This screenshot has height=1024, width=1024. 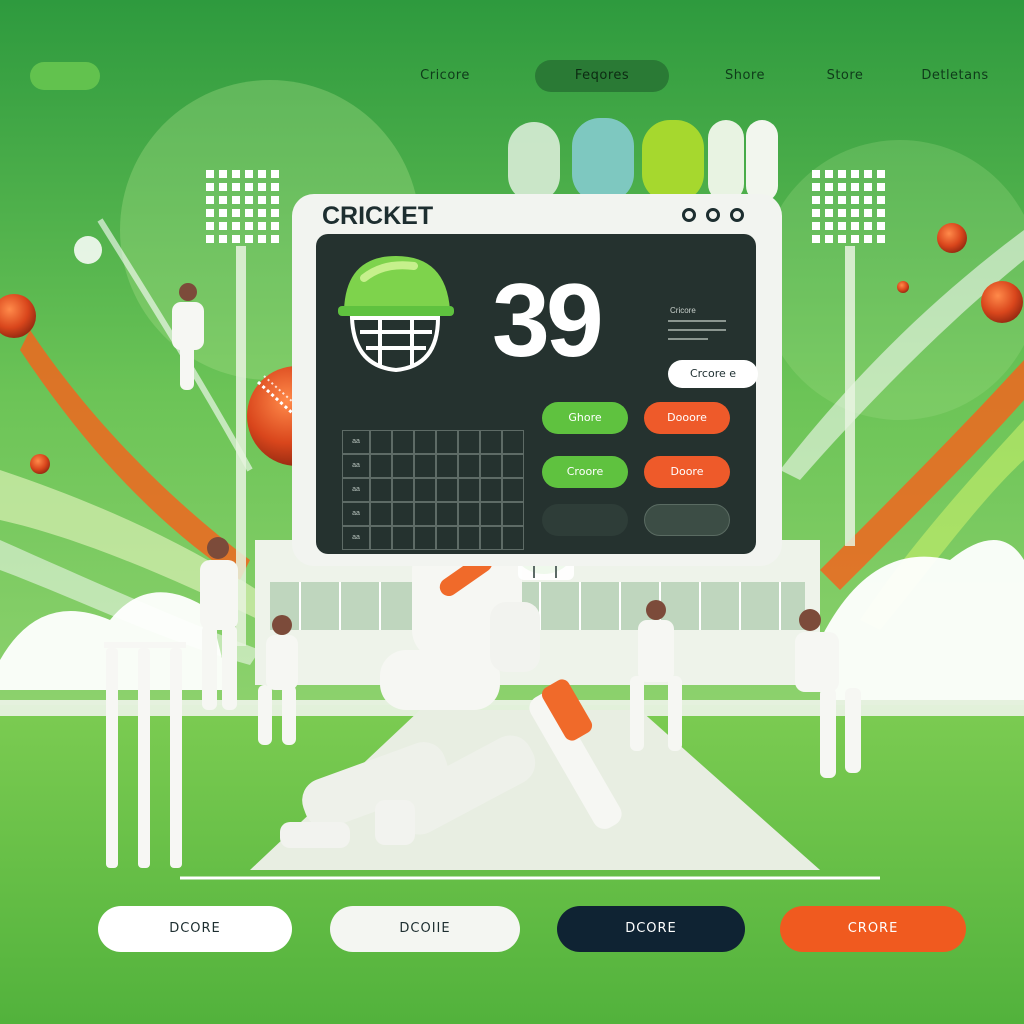 I want to click on screen-button-croore: Croore, so click(x=585, y=472).